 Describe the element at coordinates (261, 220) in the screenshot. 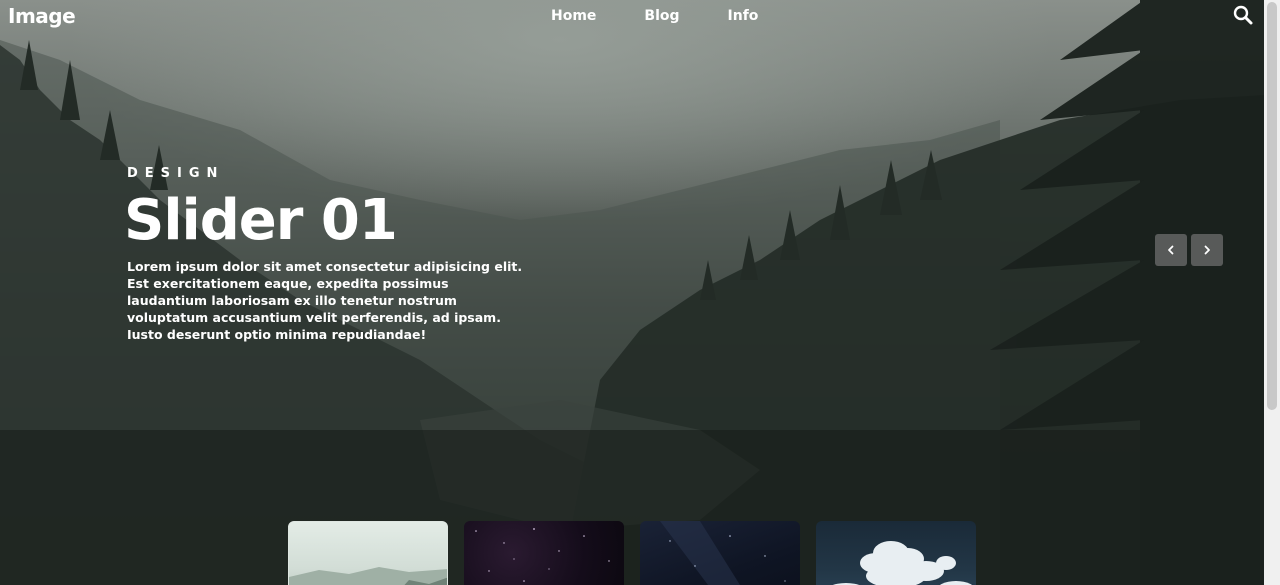

I see `hero-title: Slider 01` at that location.